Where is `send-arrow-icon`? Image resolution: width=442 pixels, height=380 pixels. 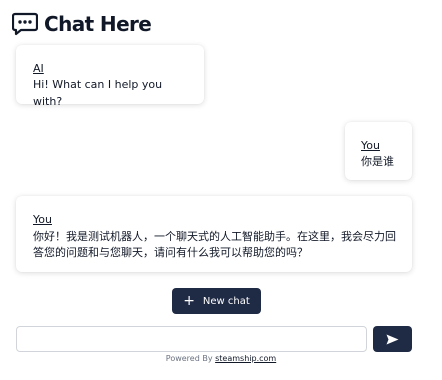
send-arrow-icon is located at coordinates (392, 339).